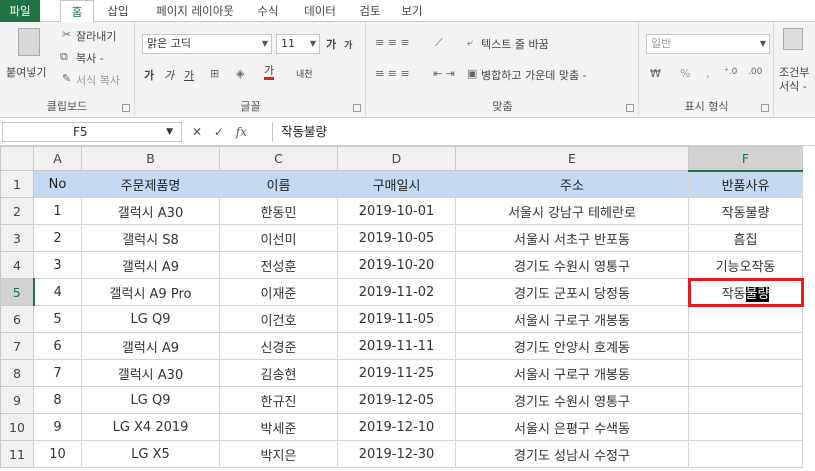 This screenshot has width=815, height=471. What do you see at coordinates (396, 373) in the screenshot?
I see `cell: 2019-11-25` at bounding box center [396, 373].